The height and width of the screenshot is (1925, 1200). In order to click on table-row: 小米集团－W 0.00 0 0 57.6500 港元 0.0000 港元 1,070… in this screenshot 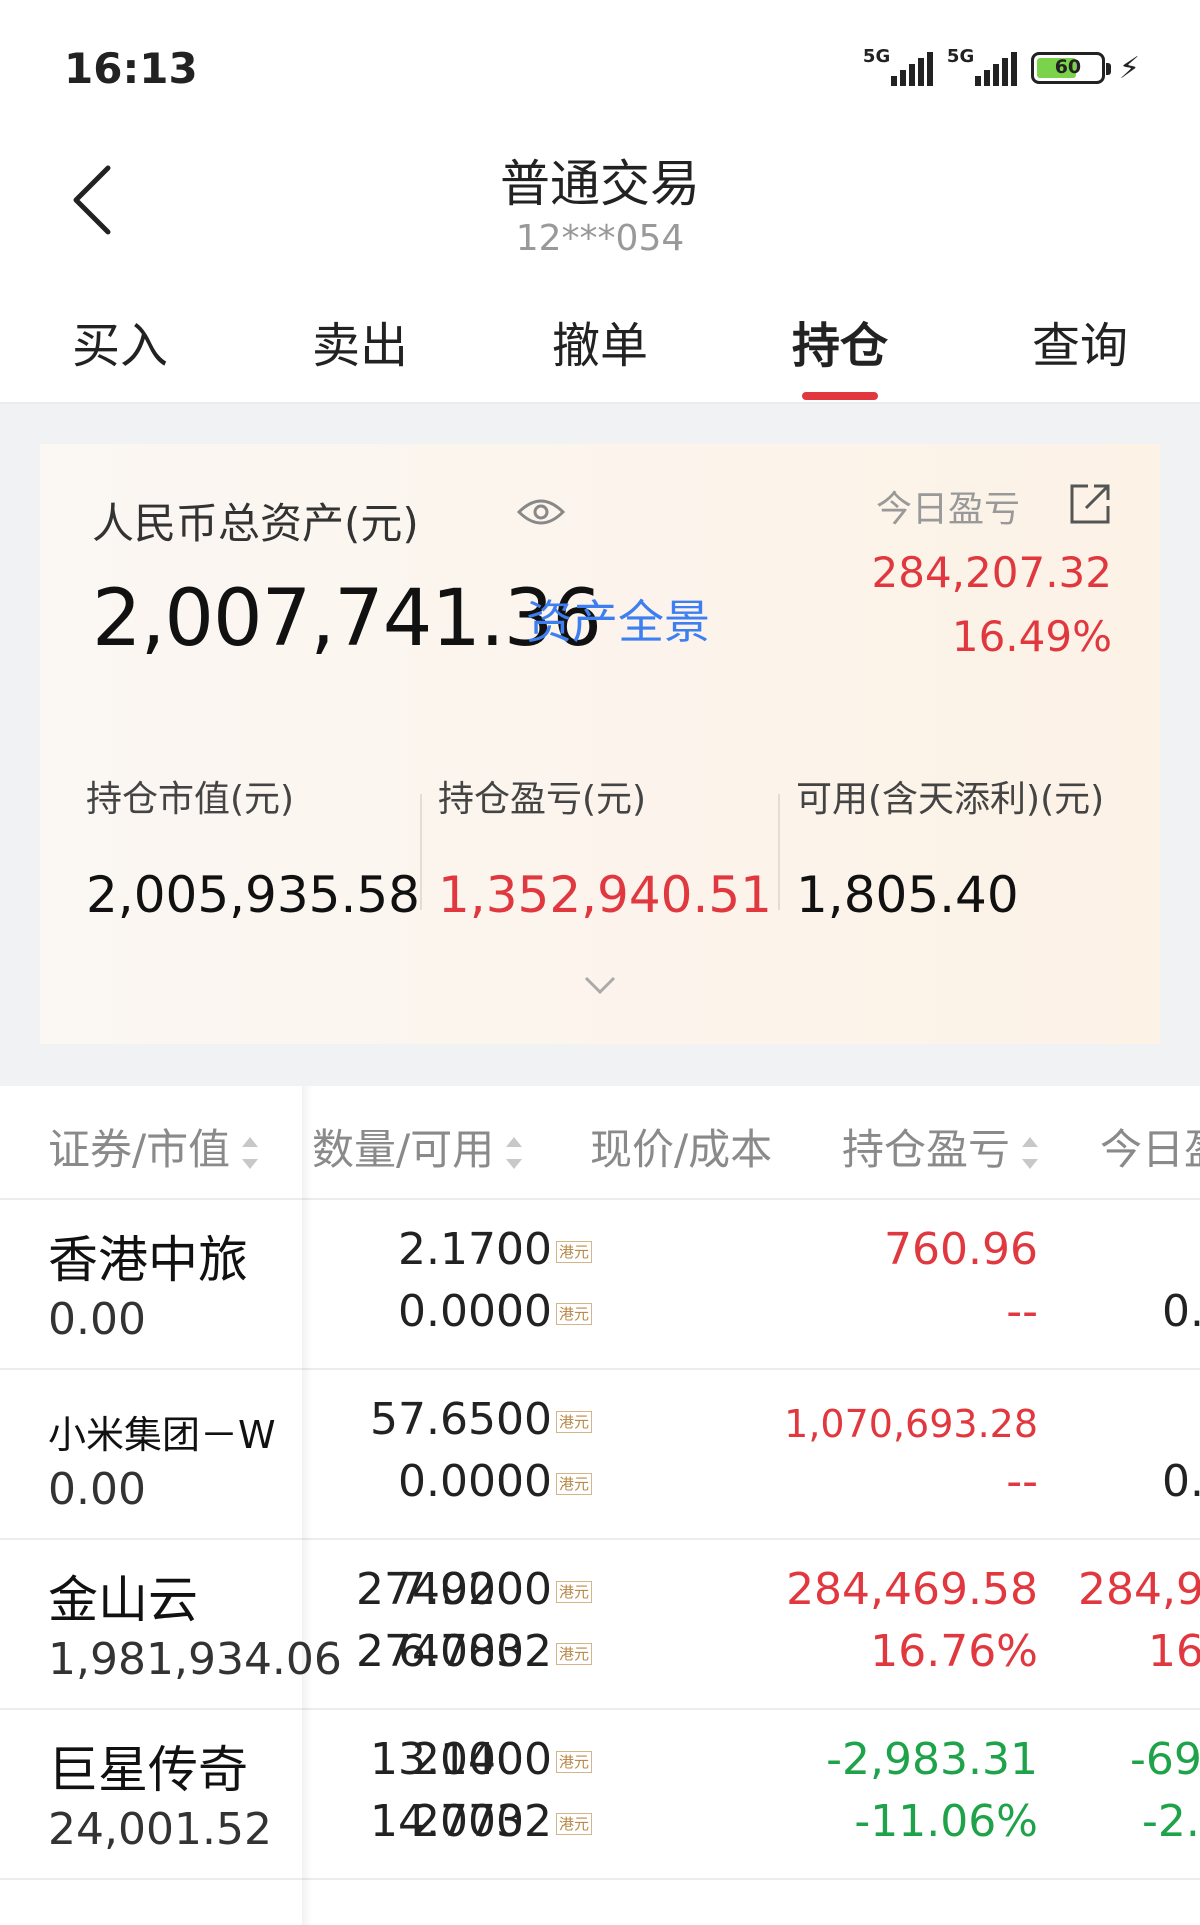, I will do `click(600, 1454)`.